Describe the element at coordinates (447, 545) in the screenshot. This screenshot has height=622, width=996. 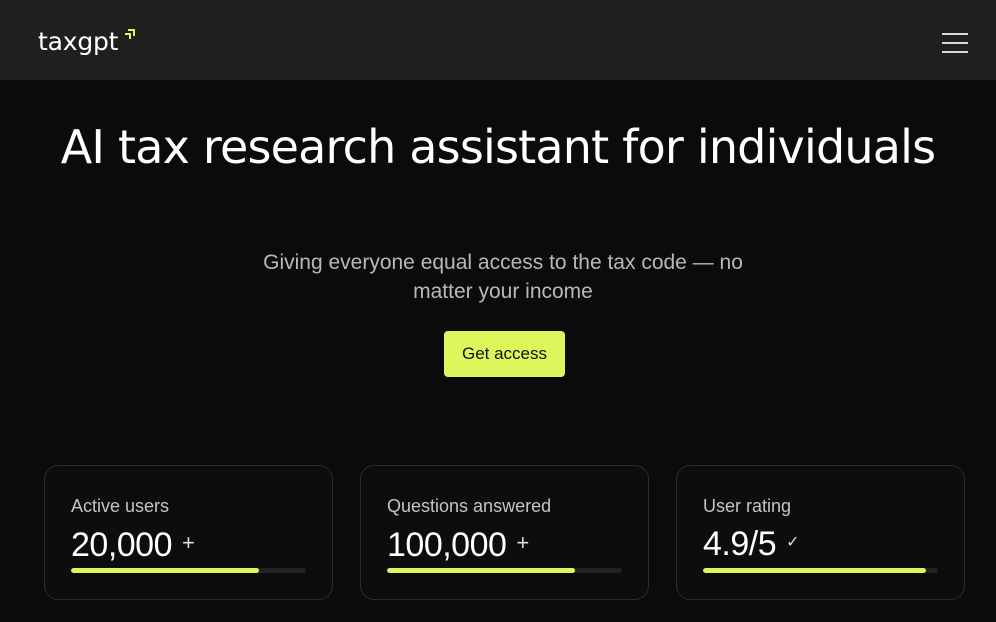
I see `stat-number: 100,000` at that location.